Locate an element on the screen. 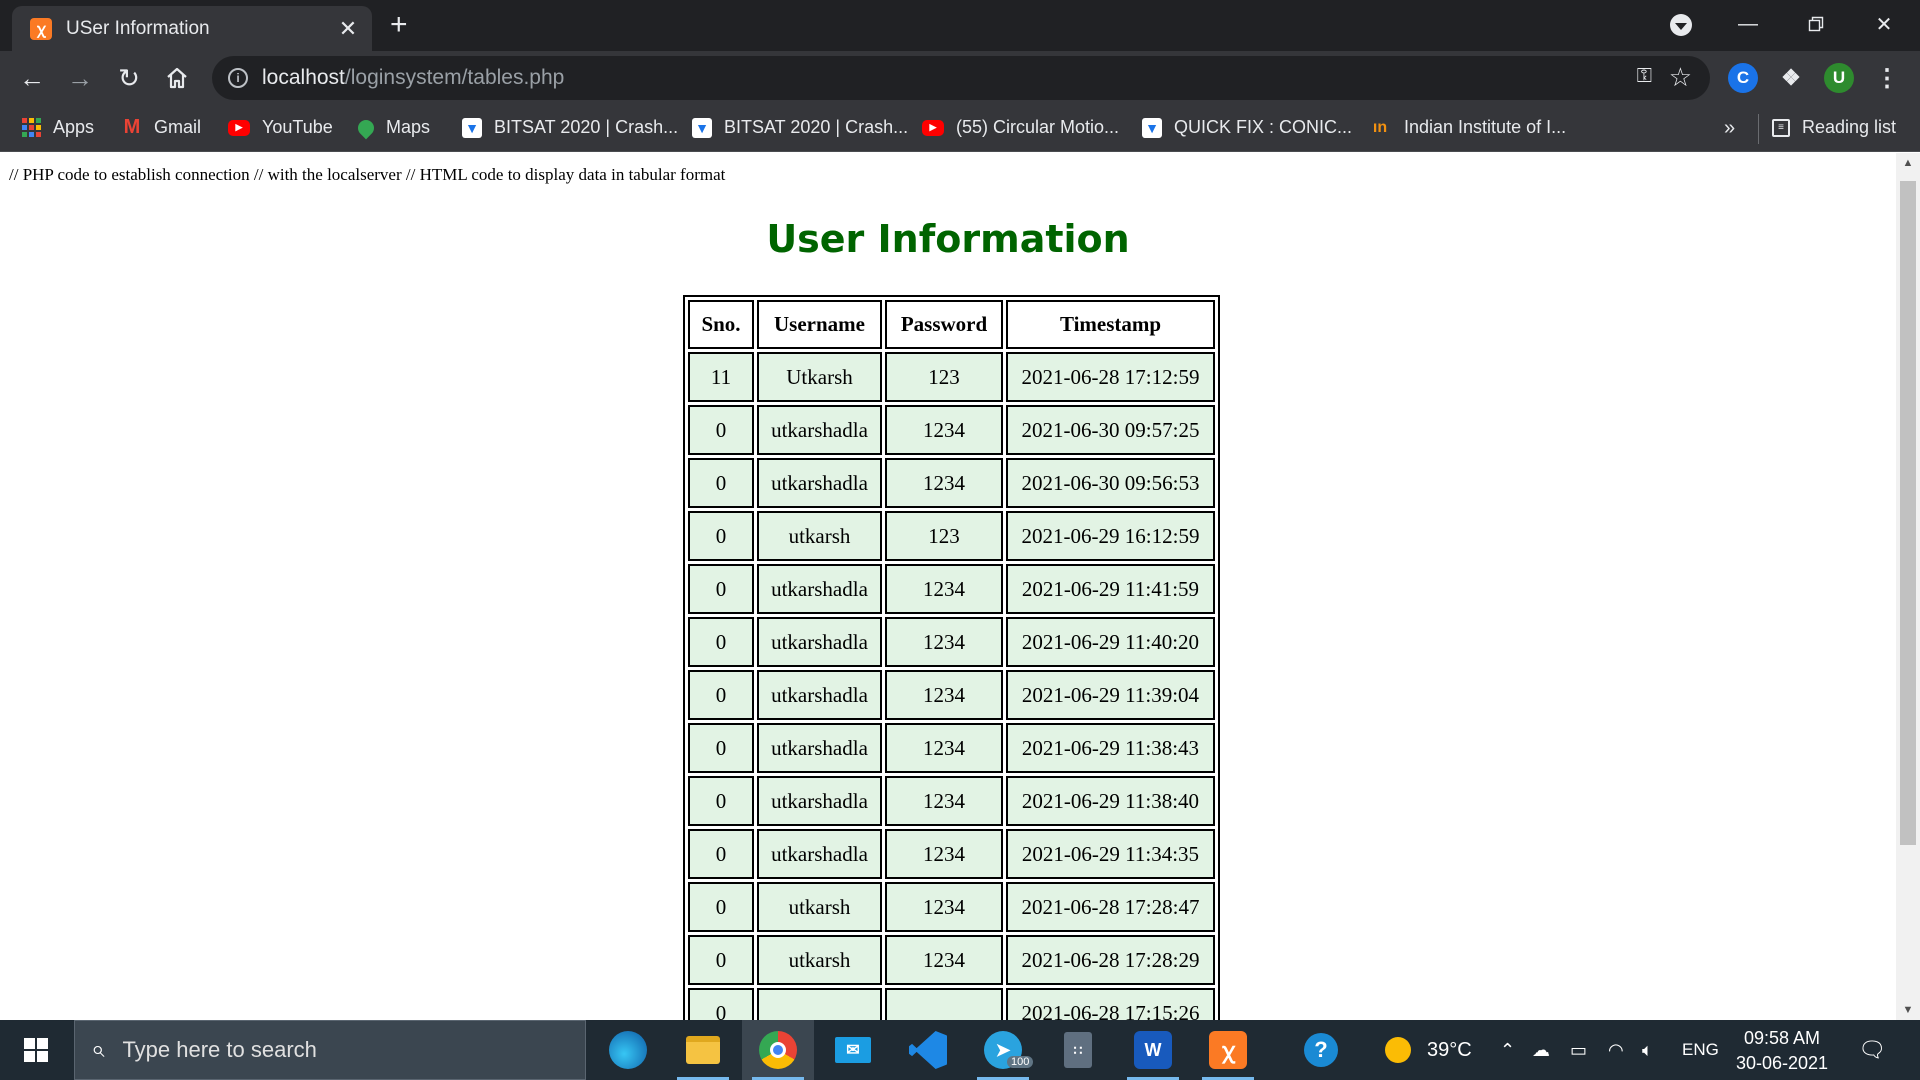  xampp-icon: ꭓ is located at coordinates (1228, 1050).